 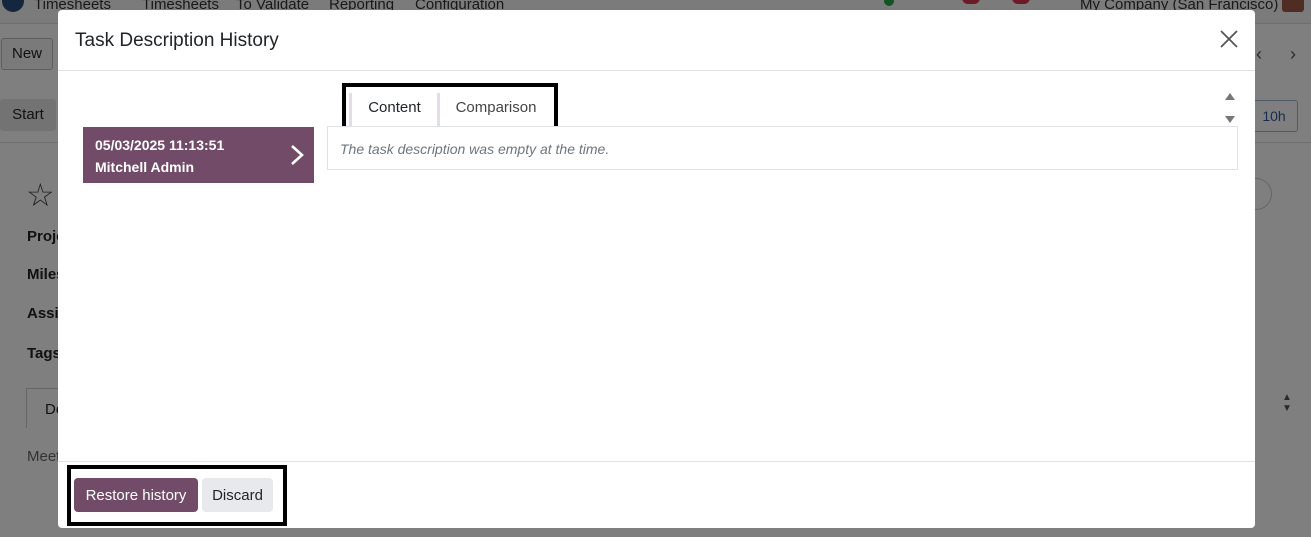 What do you see at coordinates (237, 495) in the screenshot?
I see `discard-button: Discard` at bounding box center [237, 495].